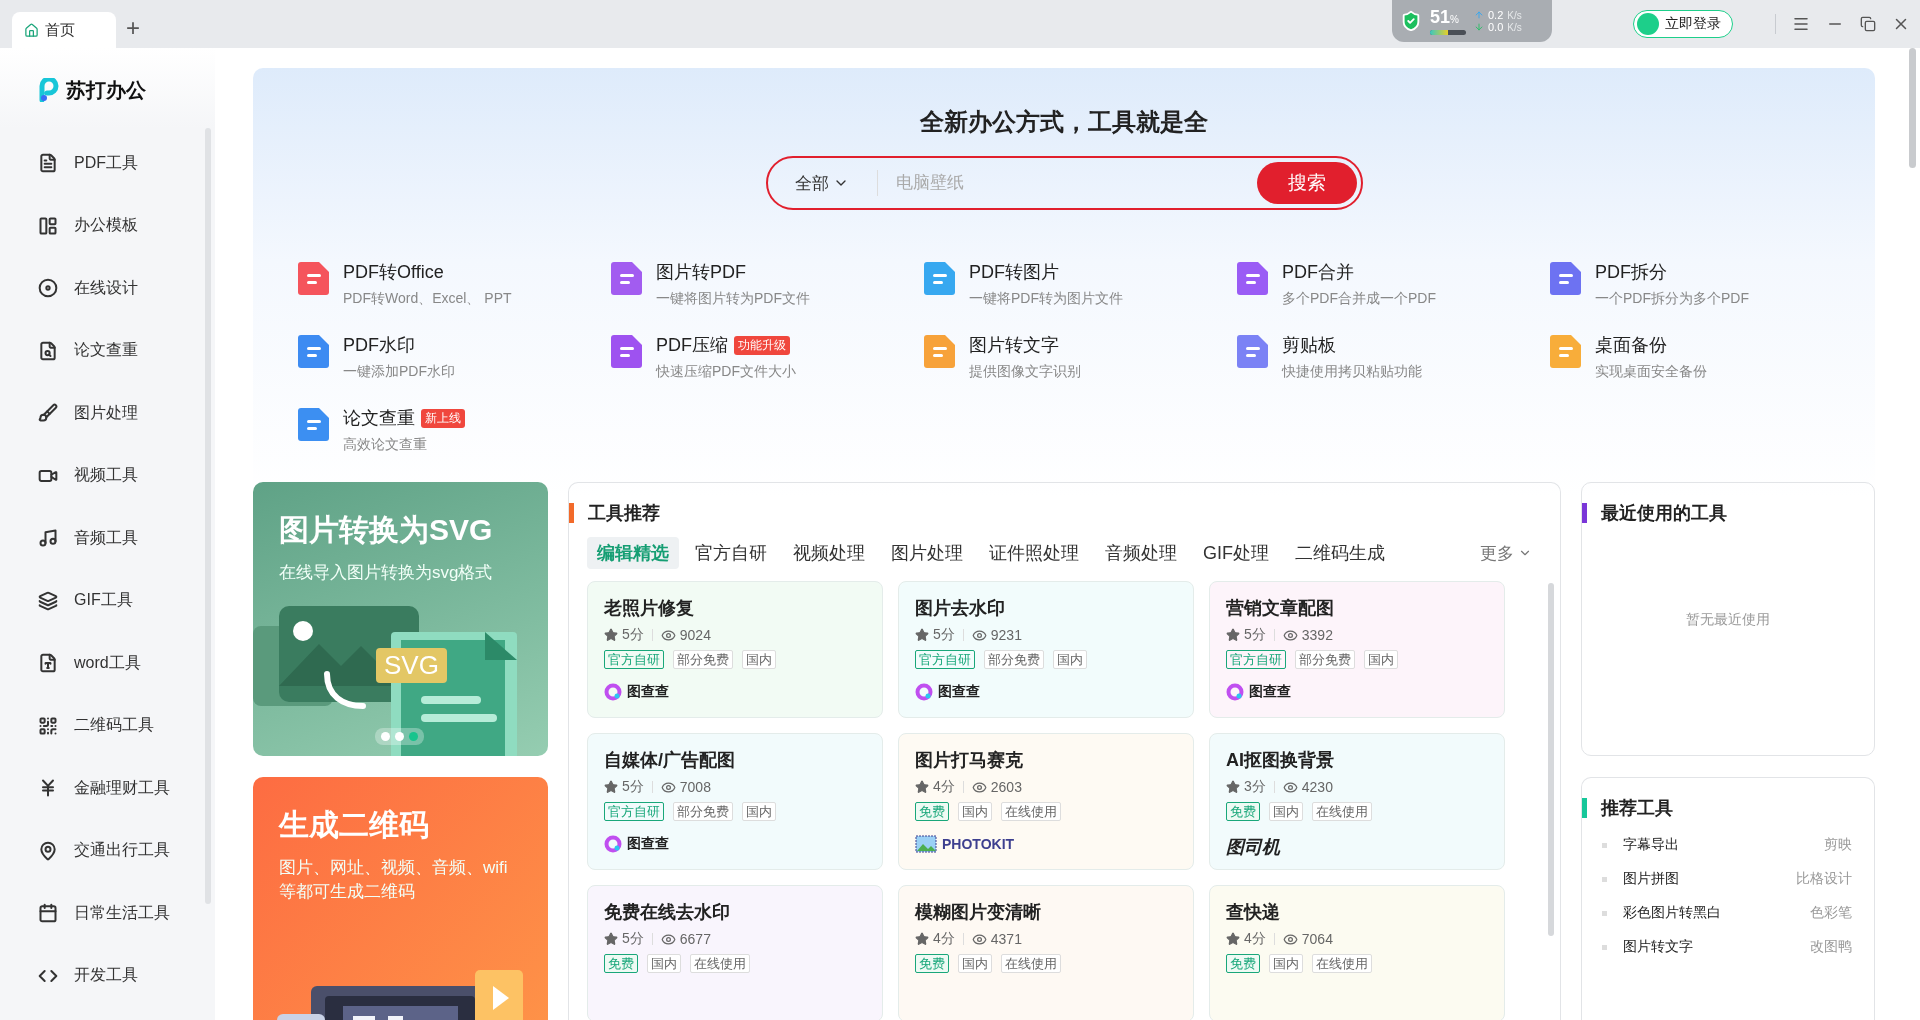 The width and height of the screenshot is (1920, 1020). I want to click on sidebar-item: PDF工具, so click(107, 163).